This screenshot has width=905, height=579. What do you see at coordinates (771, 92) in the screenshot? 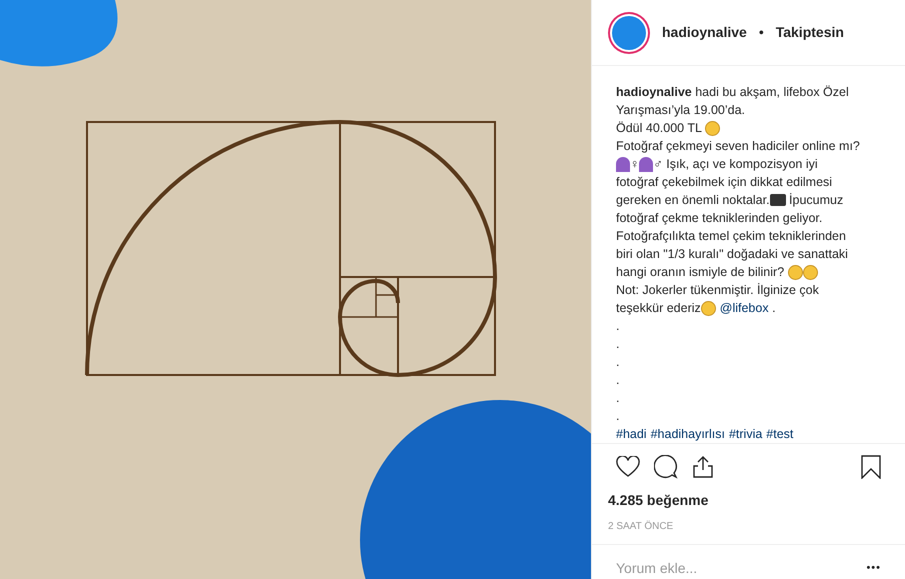
I see `caption-text: hadi bu akşam, lifebox Özel` at bounding box center [771, 92].